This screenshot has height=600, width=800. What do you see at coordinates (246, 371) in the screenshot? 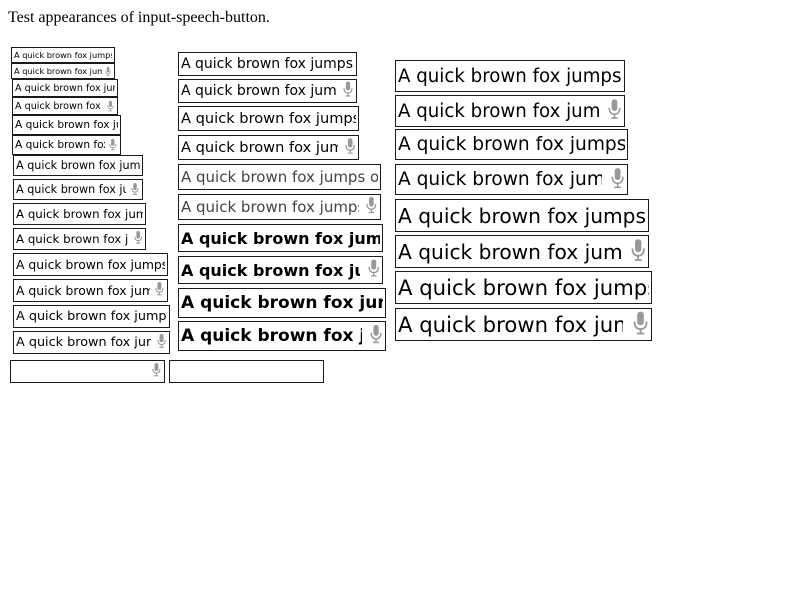
I see `text-input-field` at bounding box center [246, 371].